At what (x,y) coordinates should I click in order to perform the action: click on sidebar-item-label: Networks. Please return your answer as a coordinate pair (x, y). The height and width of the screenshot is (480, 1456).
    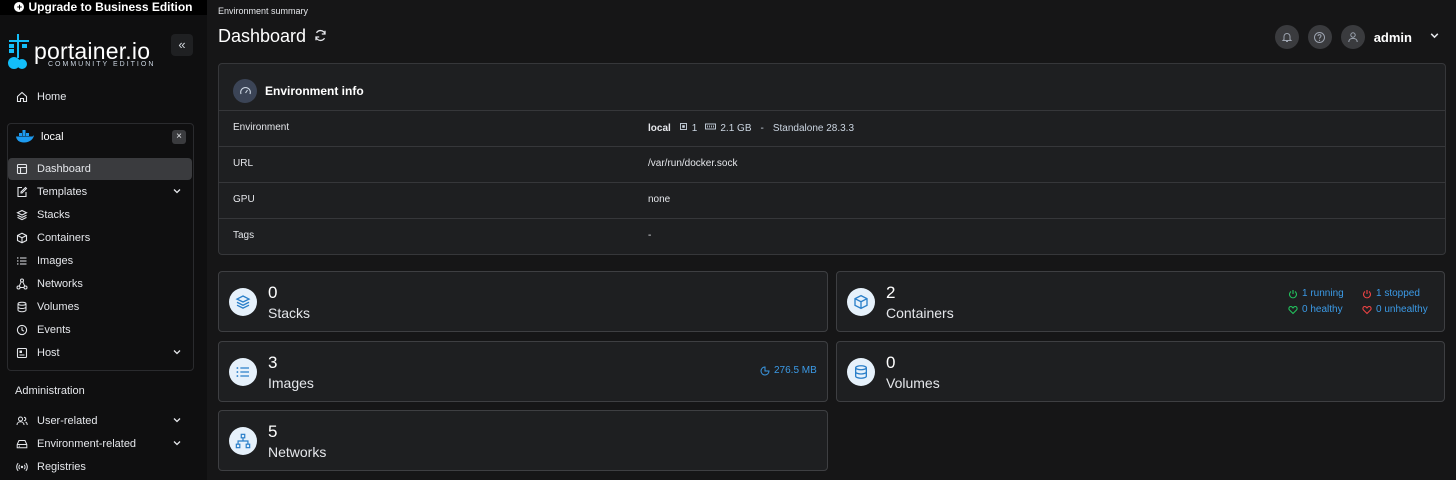
    Looking at the image, I should click on (60, 284).